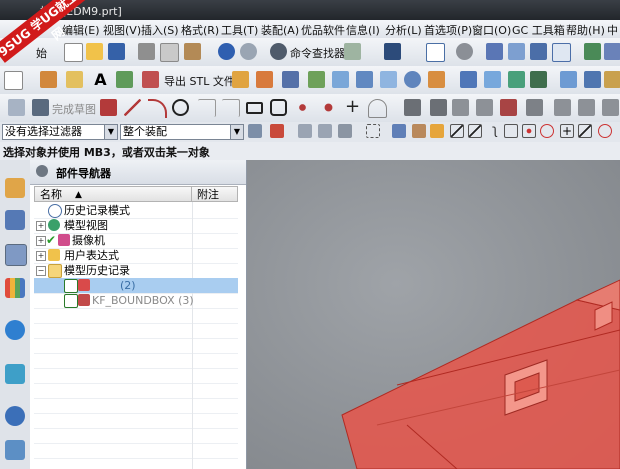 The width and height of the screenshot is (620, 469). Describe the element at coordinates (316, 79) in the screenshot. I see `sweep-icon` at that location.